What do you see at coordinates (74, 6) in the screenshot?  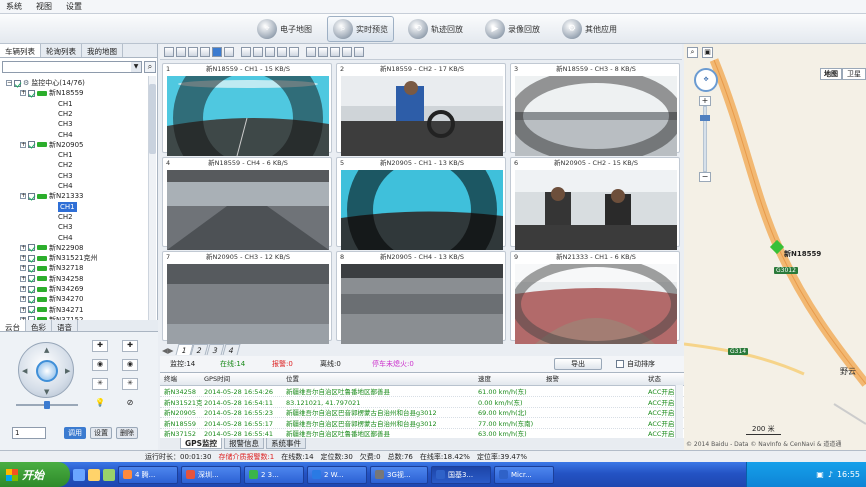 I see `menu-settings: 设置` at bounding box center [74, 6].